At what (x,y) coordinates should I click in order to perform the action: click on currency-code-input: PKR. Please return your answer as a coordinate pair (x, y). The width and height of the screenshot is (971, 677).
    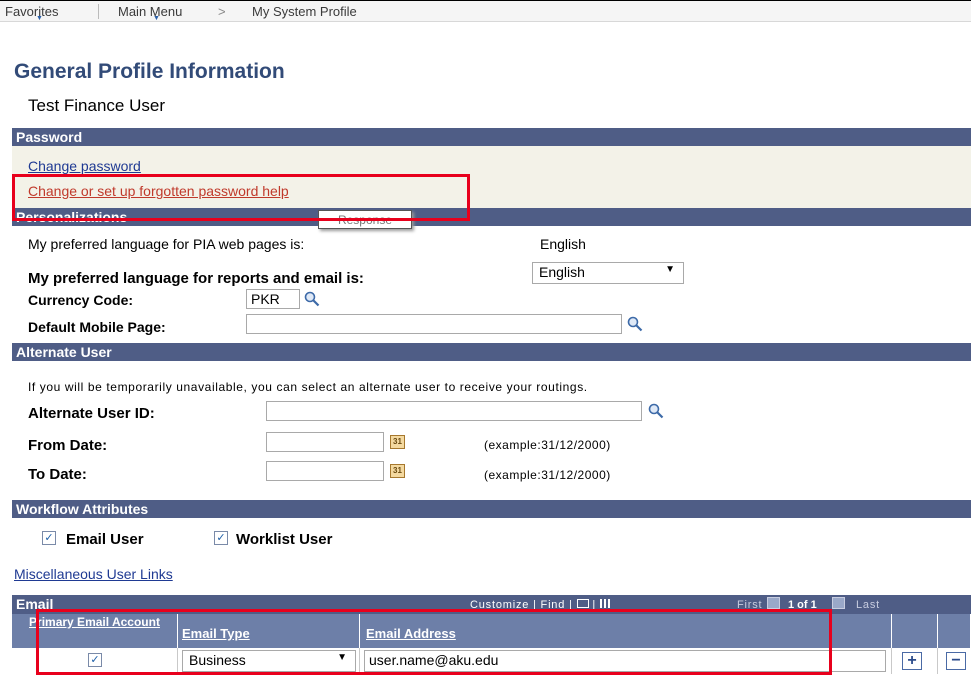
    Looking at the image, I should click on (273, 299).